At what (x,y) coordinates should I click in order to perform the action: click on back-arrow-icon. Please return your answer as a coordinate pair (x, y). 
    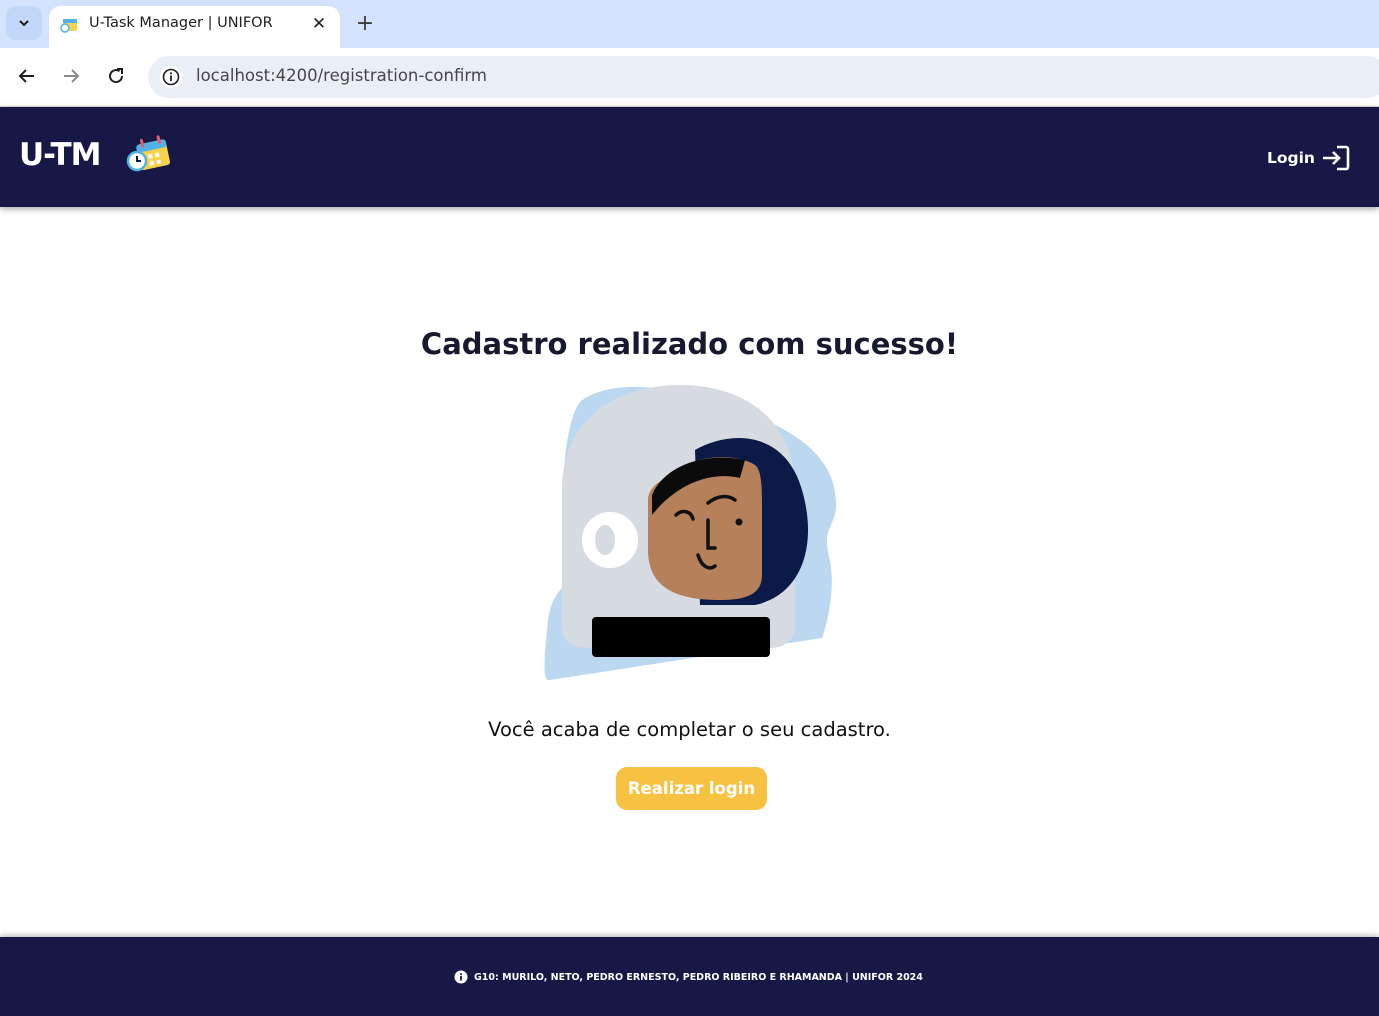
    Looking at the image, I should click on (26, 76).